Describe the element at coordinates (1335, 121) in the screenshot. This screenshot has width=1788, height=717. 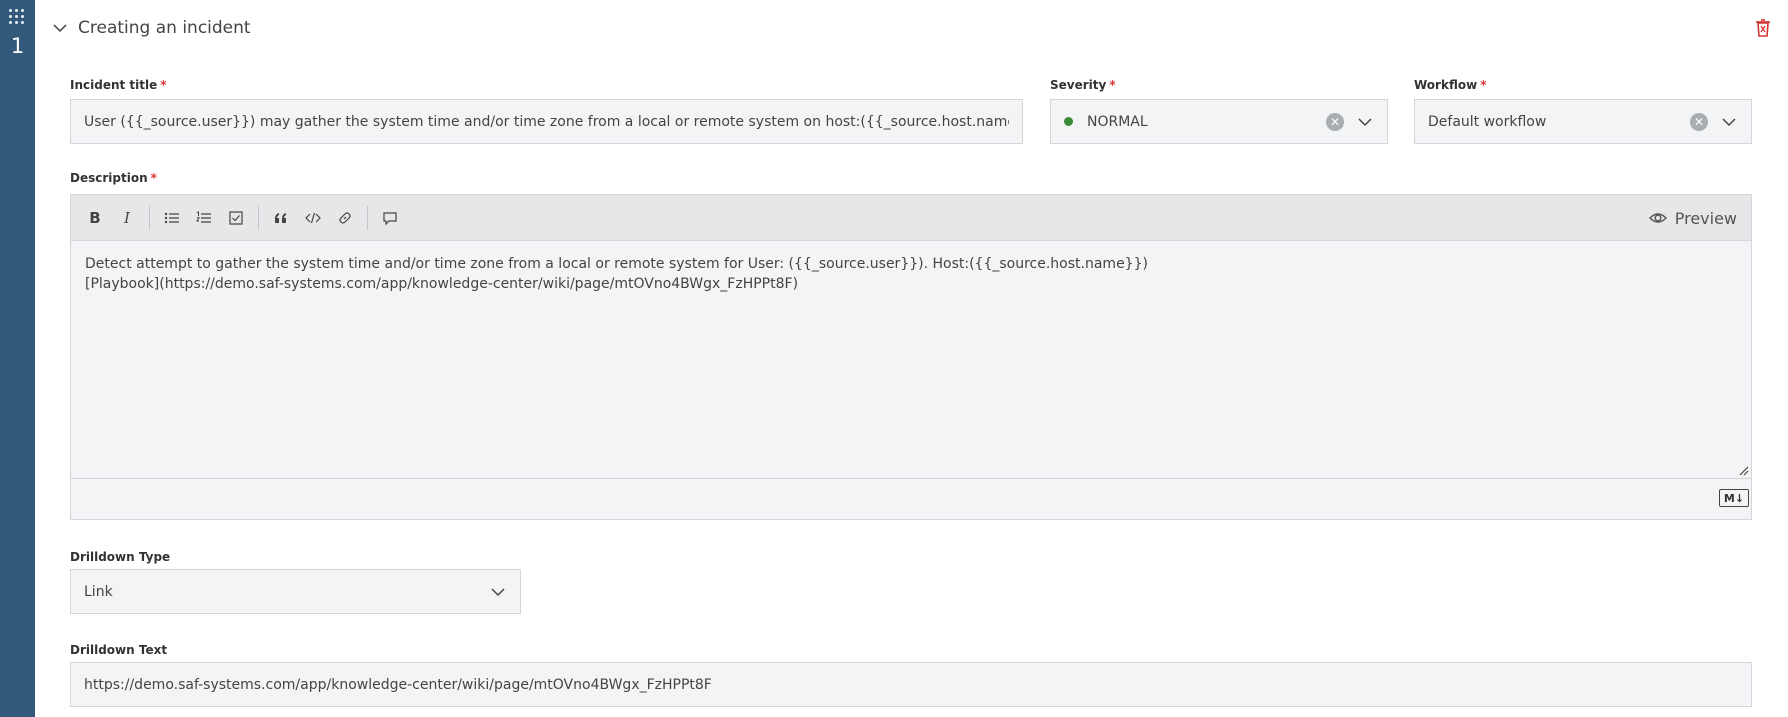
I see `severity-clear-icon: ✕` at that location.